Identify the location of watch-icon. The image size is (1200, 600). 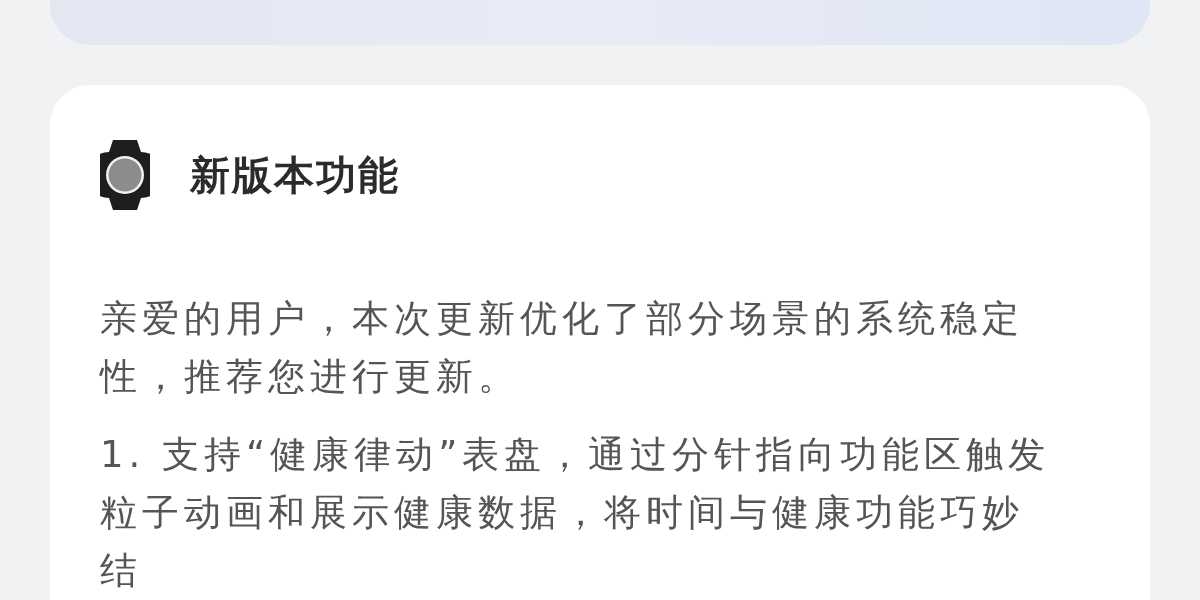
(125, 175).